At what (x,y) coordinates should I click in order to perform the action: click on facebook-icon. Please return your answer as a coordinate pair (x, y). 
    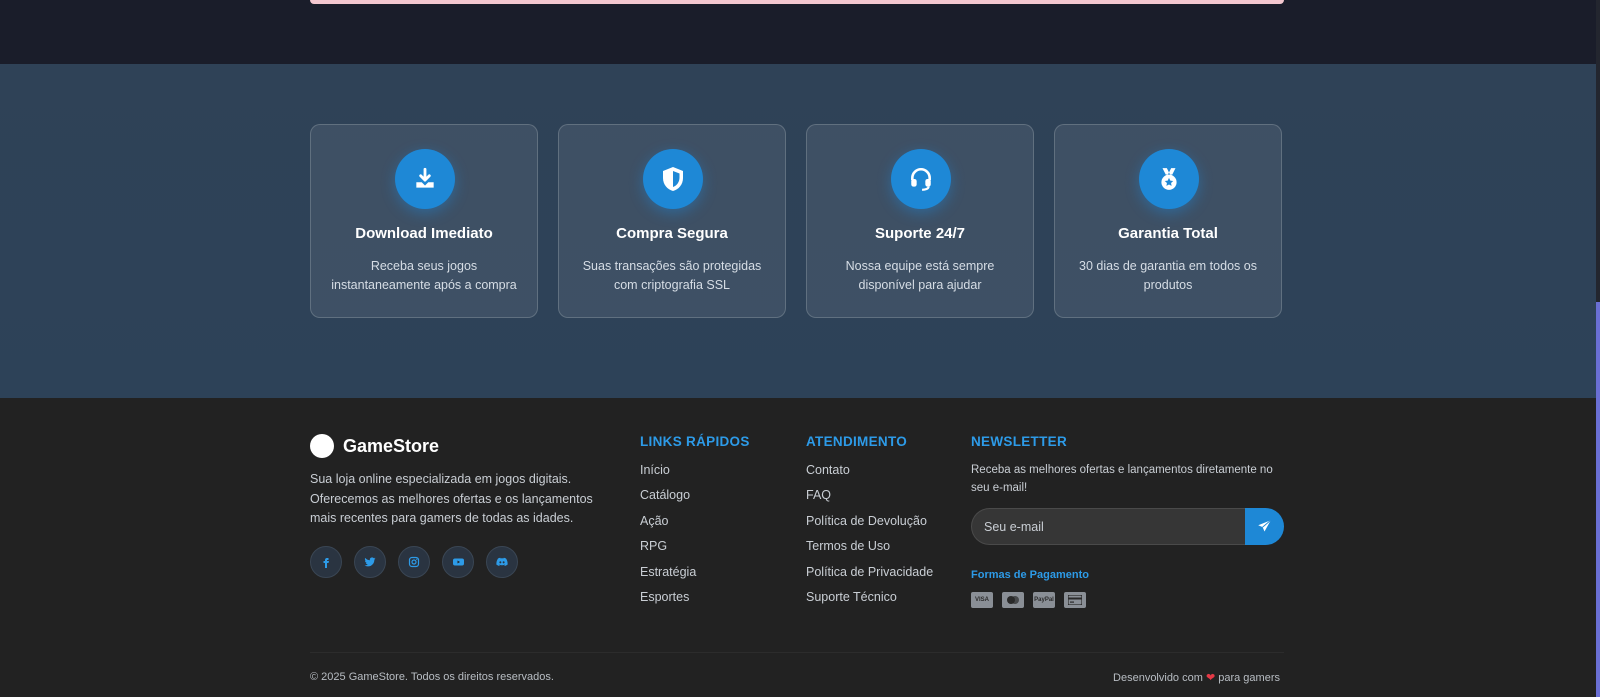
    Looking at the image, I should click on (326, 562).